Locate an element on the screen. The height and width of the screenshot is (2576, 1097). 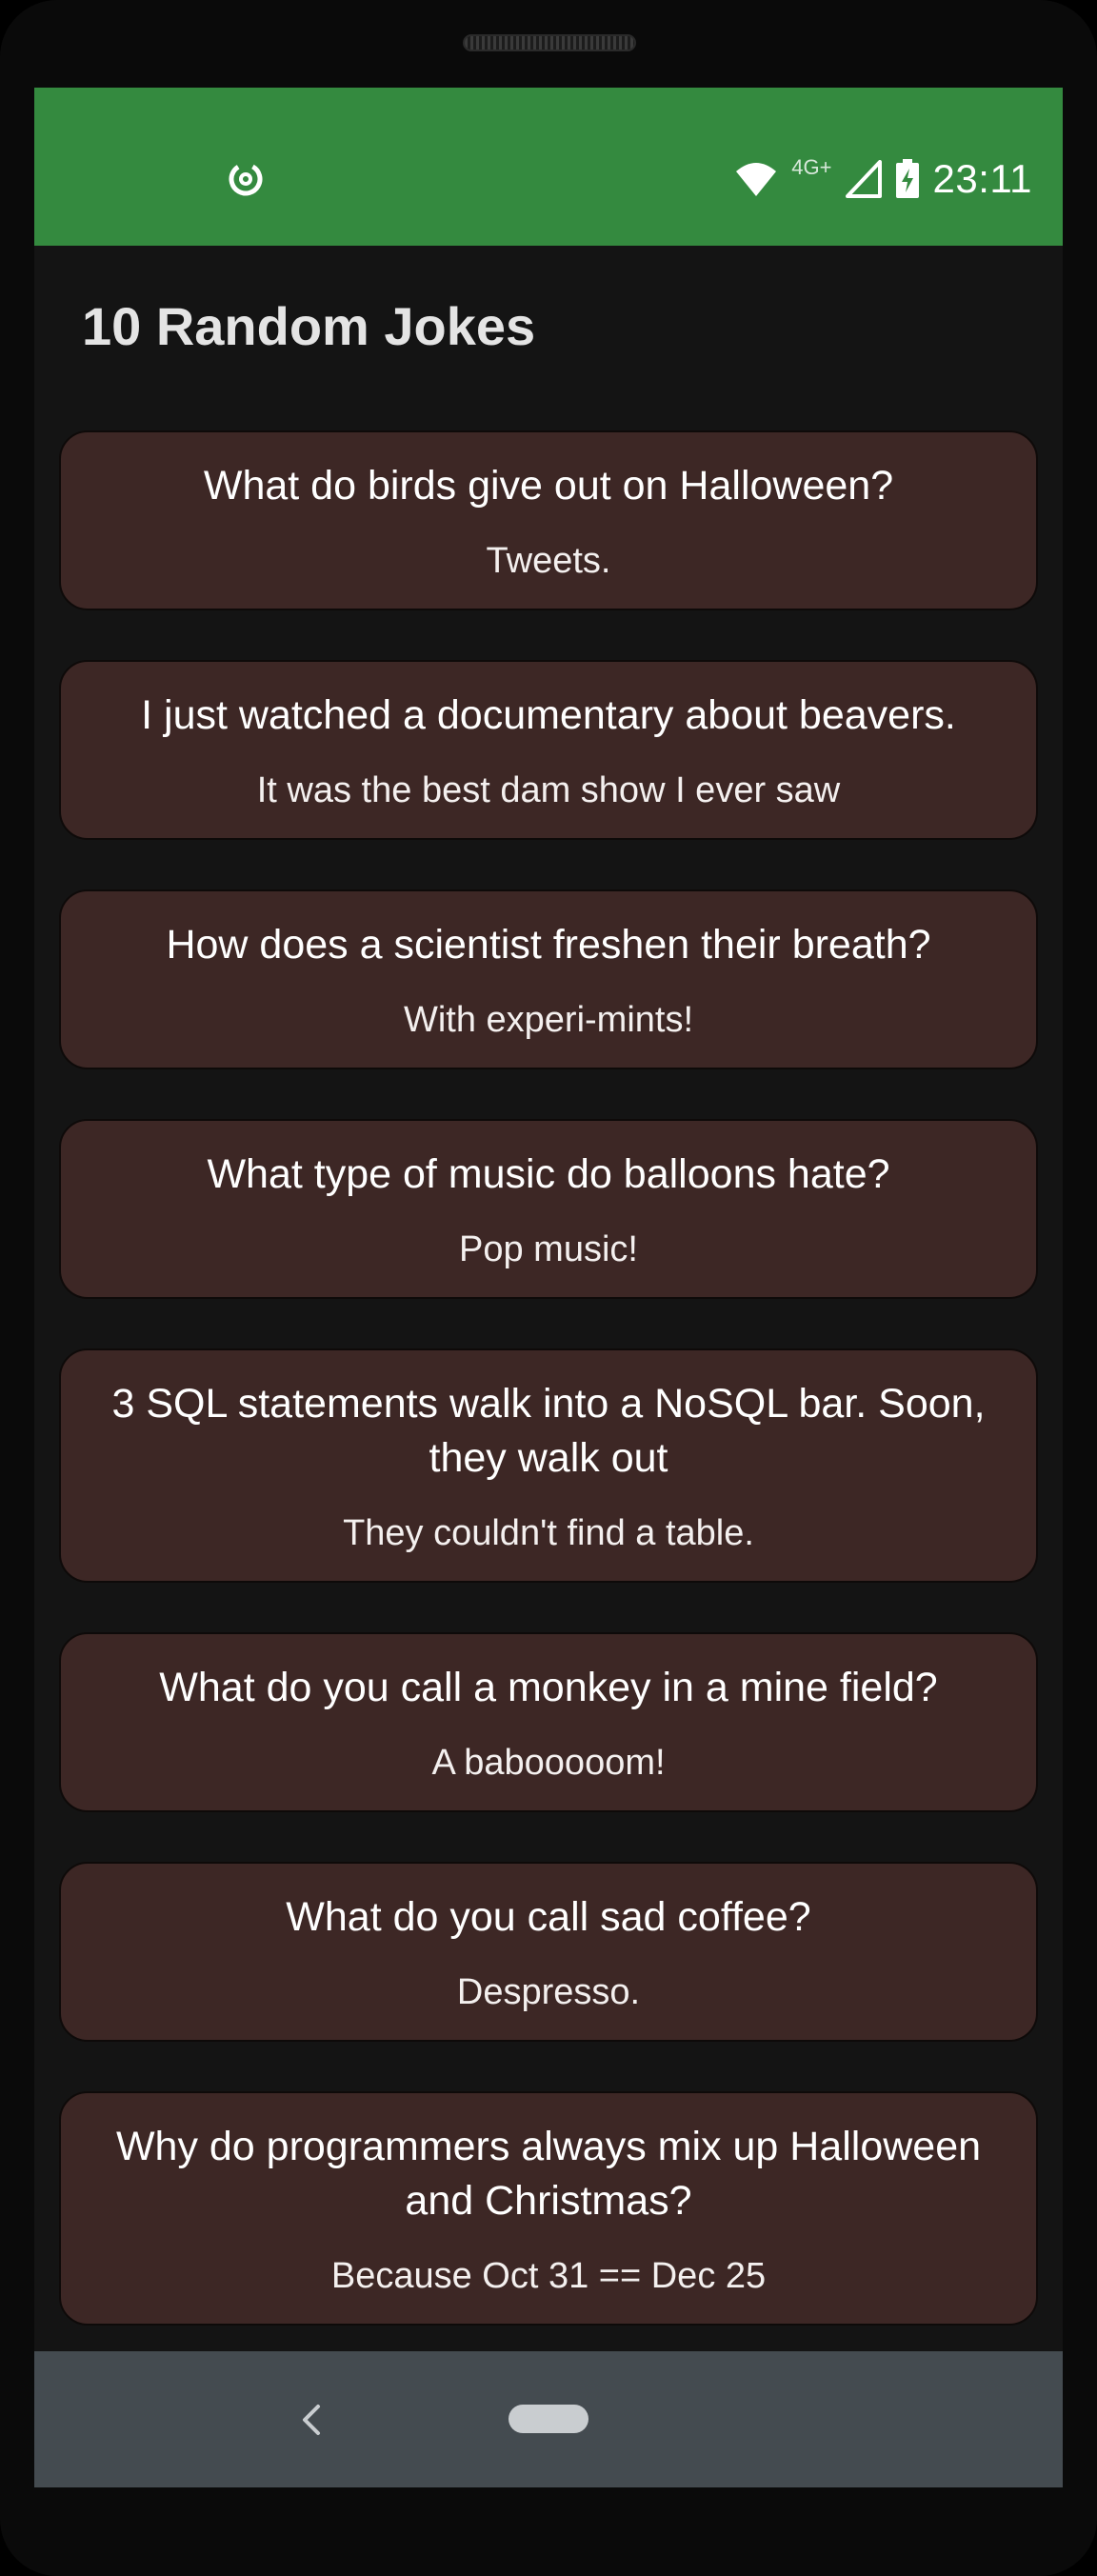
joke-setup: What do you call sad coffee? is located at coordinates (548, 1917).